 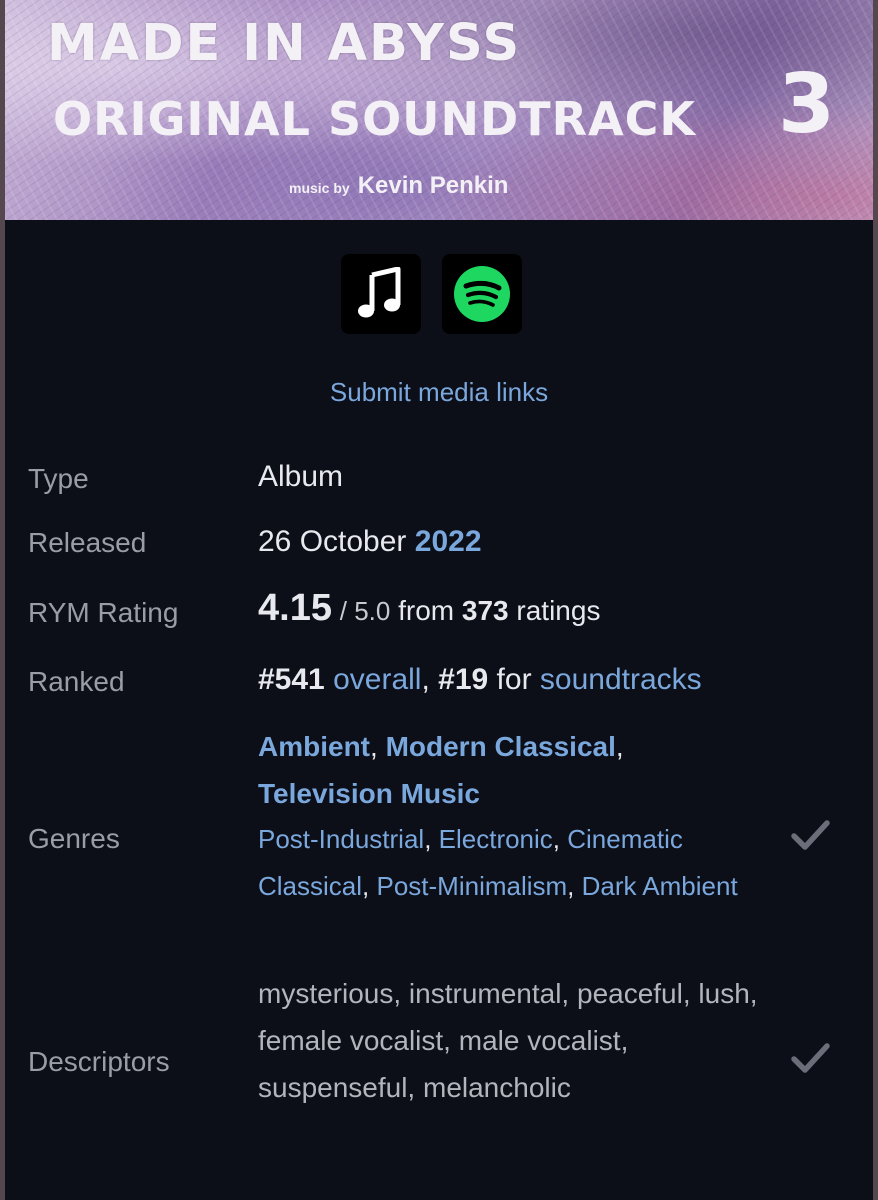 What do you see at coordinates (284, 43) in the screenshot?
I see `cover-title: MADE IN ABYSS` at bounding box center [284, 43].